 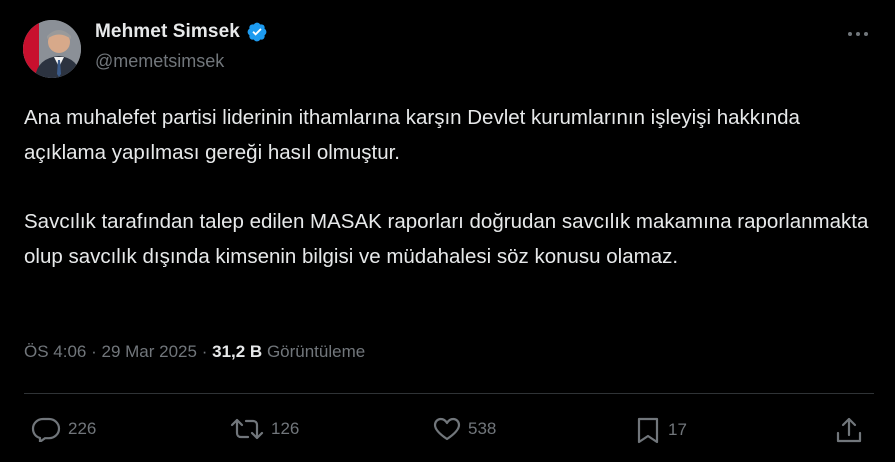 What do you see at coordinates (660, 430) in the screenshot?
I see `bookmark-button: 17` at bounding box center [660, 430].